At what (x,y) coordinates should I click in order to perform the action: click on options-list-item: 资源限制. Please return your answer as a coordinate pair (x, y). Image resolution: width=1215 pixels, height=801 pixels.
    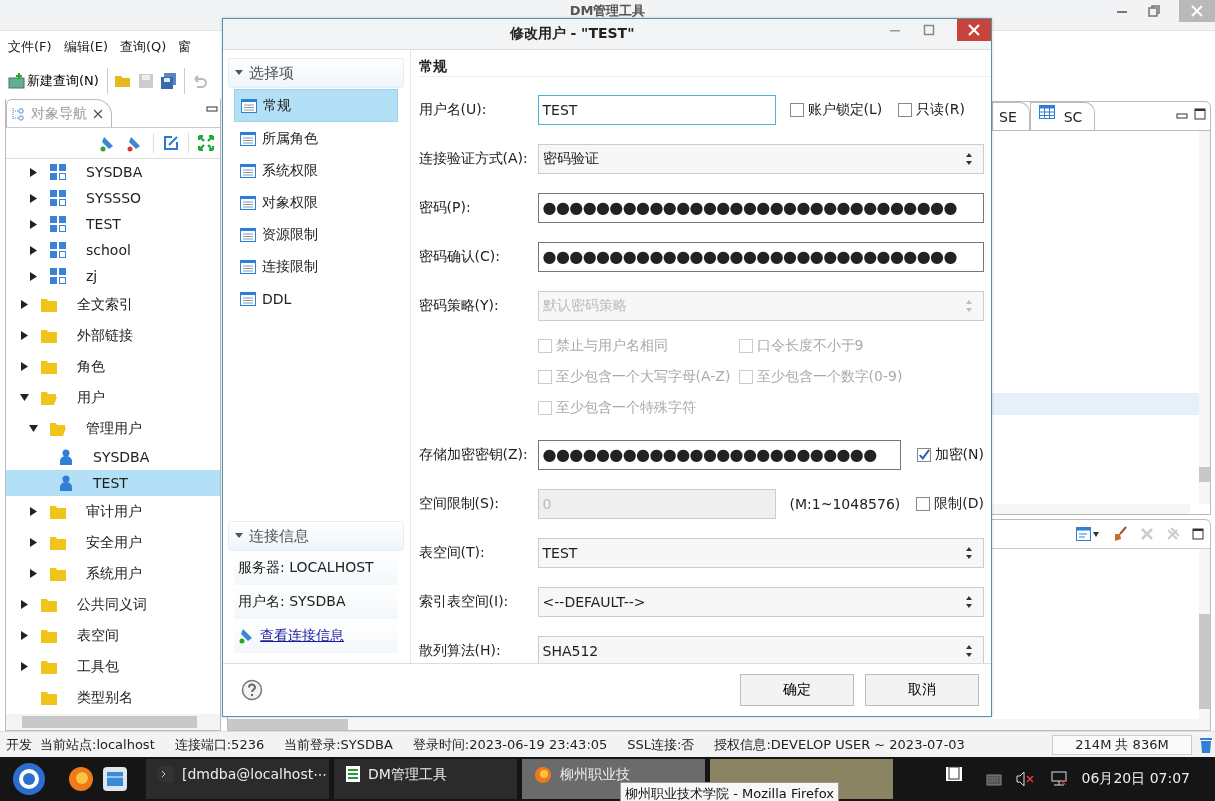
    Looking at the image, I should click on (316, 234).